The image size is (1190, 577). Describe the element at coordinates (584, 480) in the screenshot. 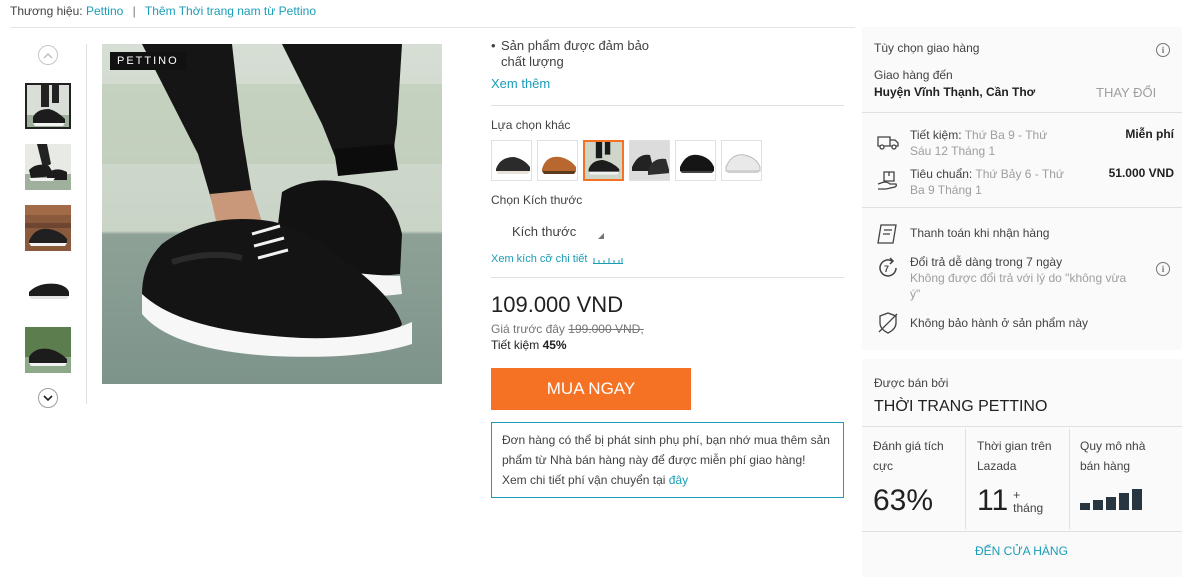

I see `notice-line-3-text: Xem chi tiết phí vận chuyển tại` at that location.